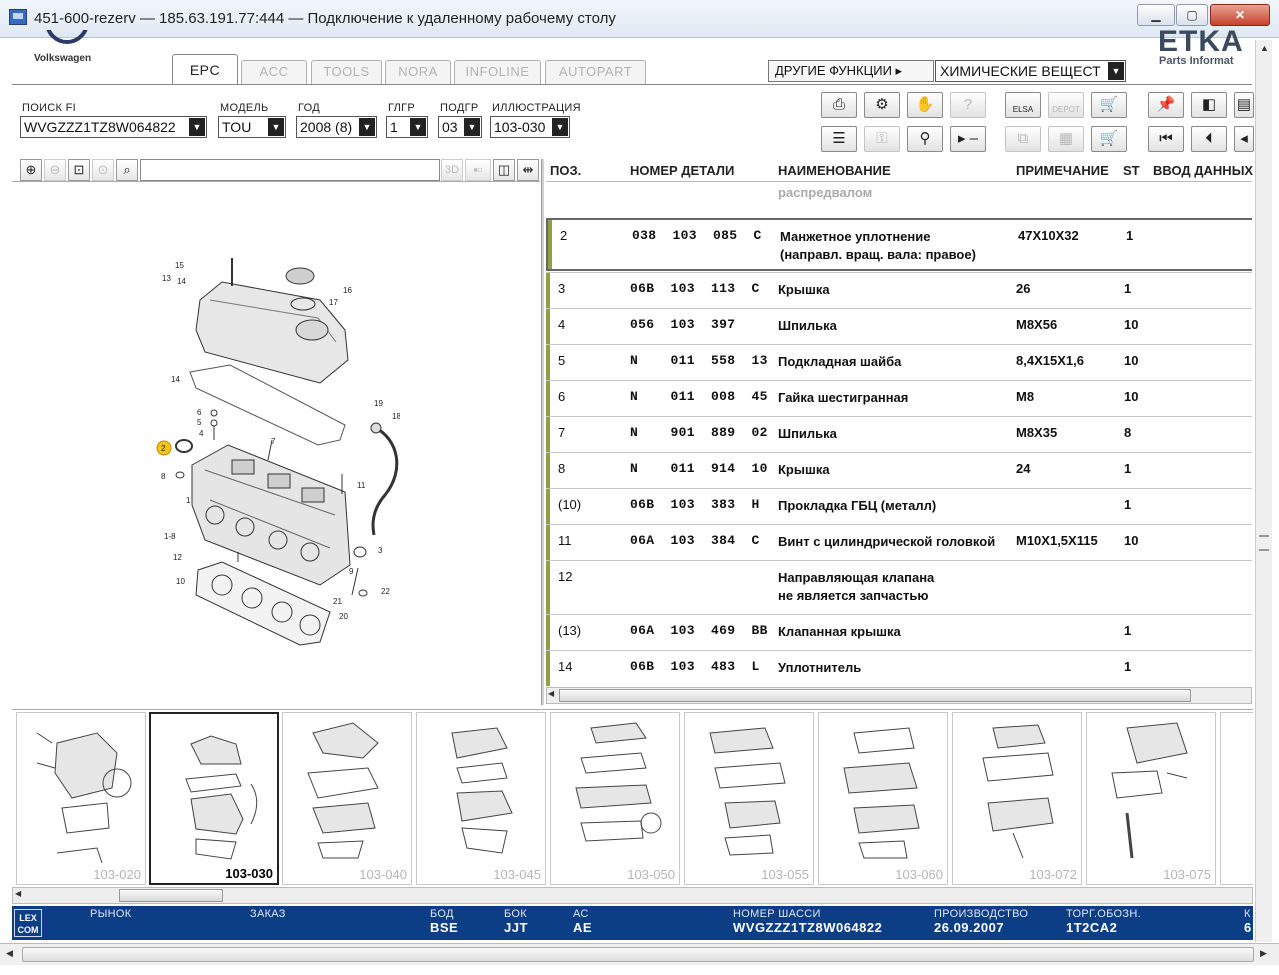 The width and height of the screenshot is (1279, 975). What do you see at coordinates (452, 170) in the screenshot?
I see `three-d-button: 3D` at bounding box center [452, 170].